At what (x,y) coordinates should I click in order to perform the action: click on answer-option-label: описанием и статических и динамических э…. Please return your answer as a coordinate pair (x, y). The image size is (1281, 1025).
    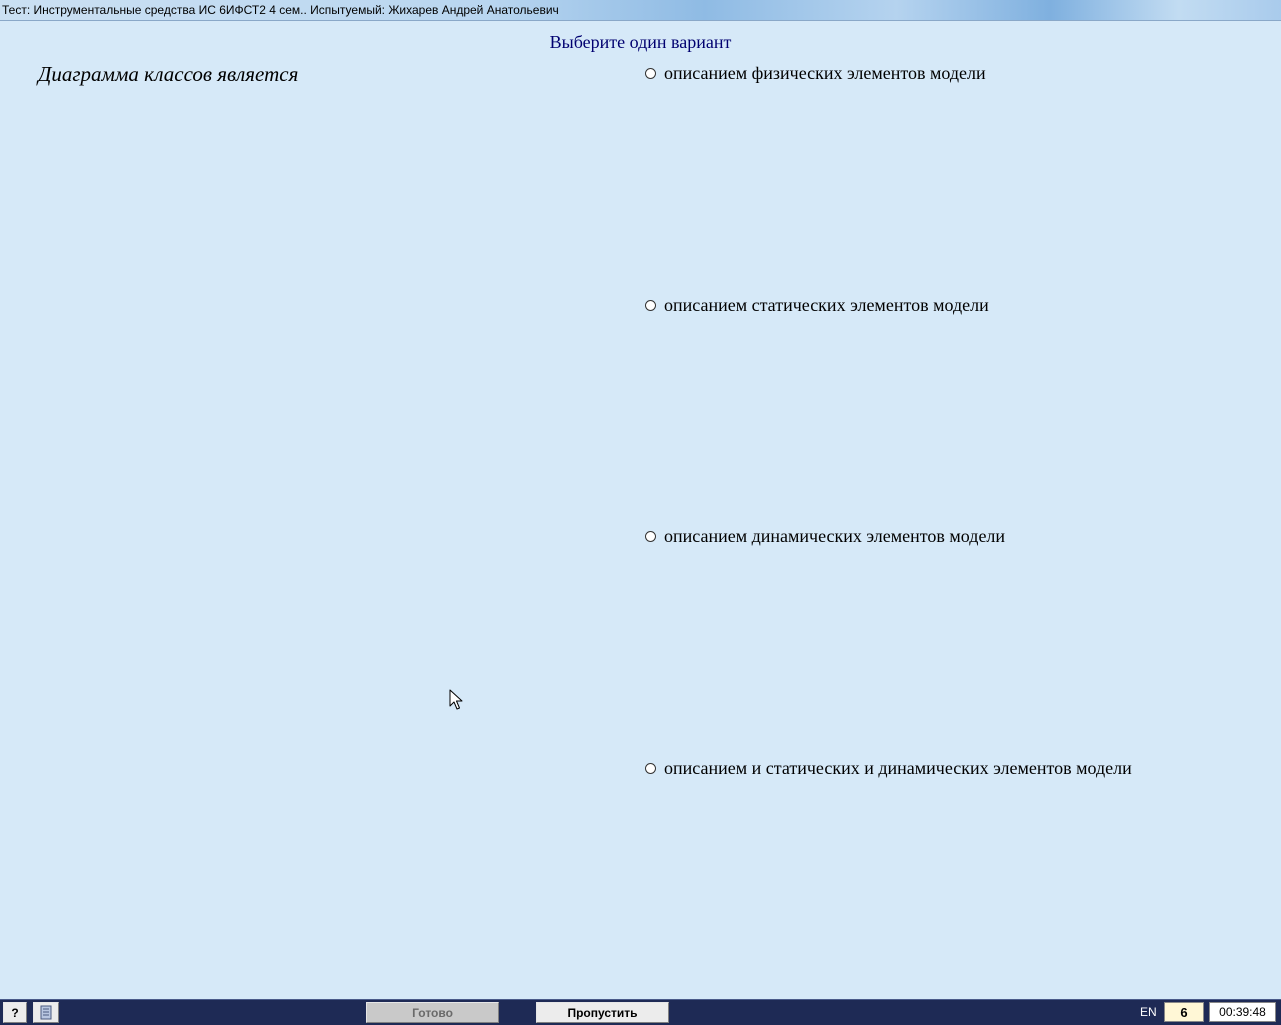
    Looking at the image, I should click on (898, 768).